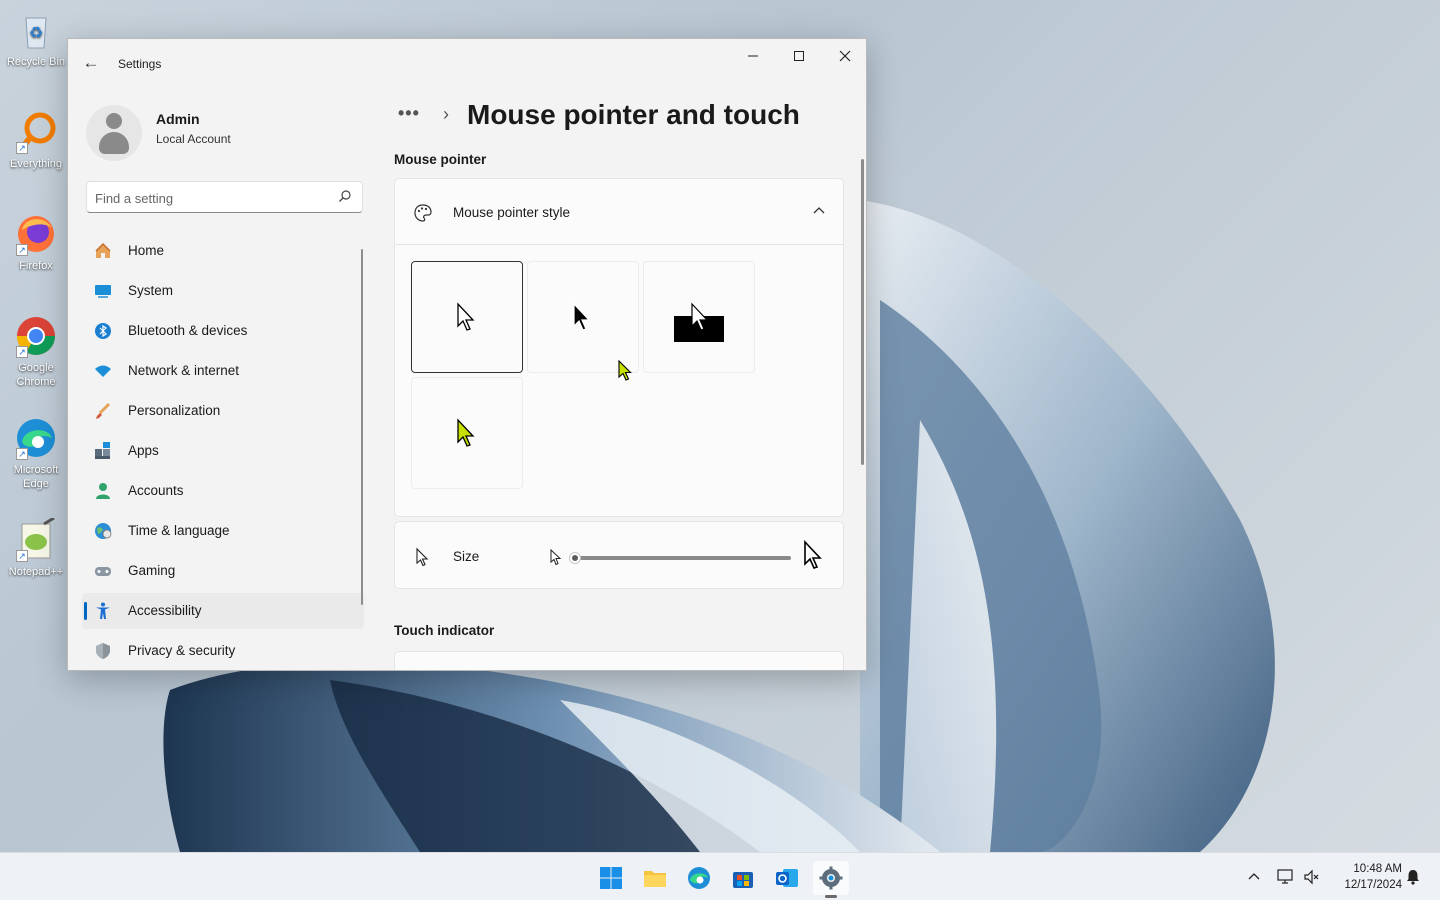 The height and width of the screenshot is (900, 1440). What do you see at coordinates (619, 212) in the screenshot?
I see `mouse-pointer-style-header: Mouse pointer style` at bounding box center [619, 212].